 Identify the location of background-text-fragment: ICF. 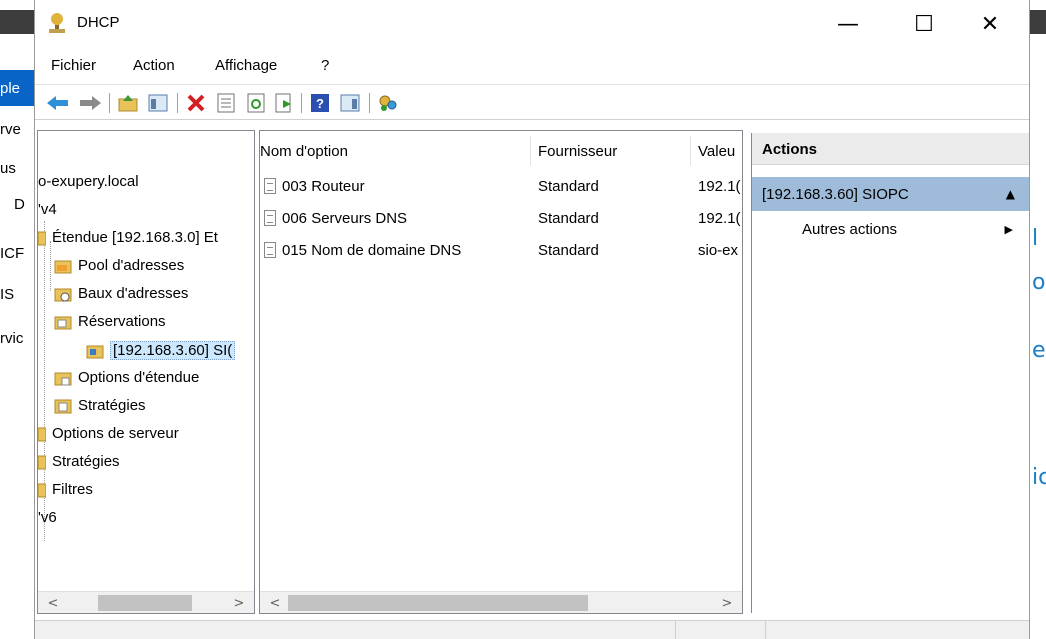
(12, 253).